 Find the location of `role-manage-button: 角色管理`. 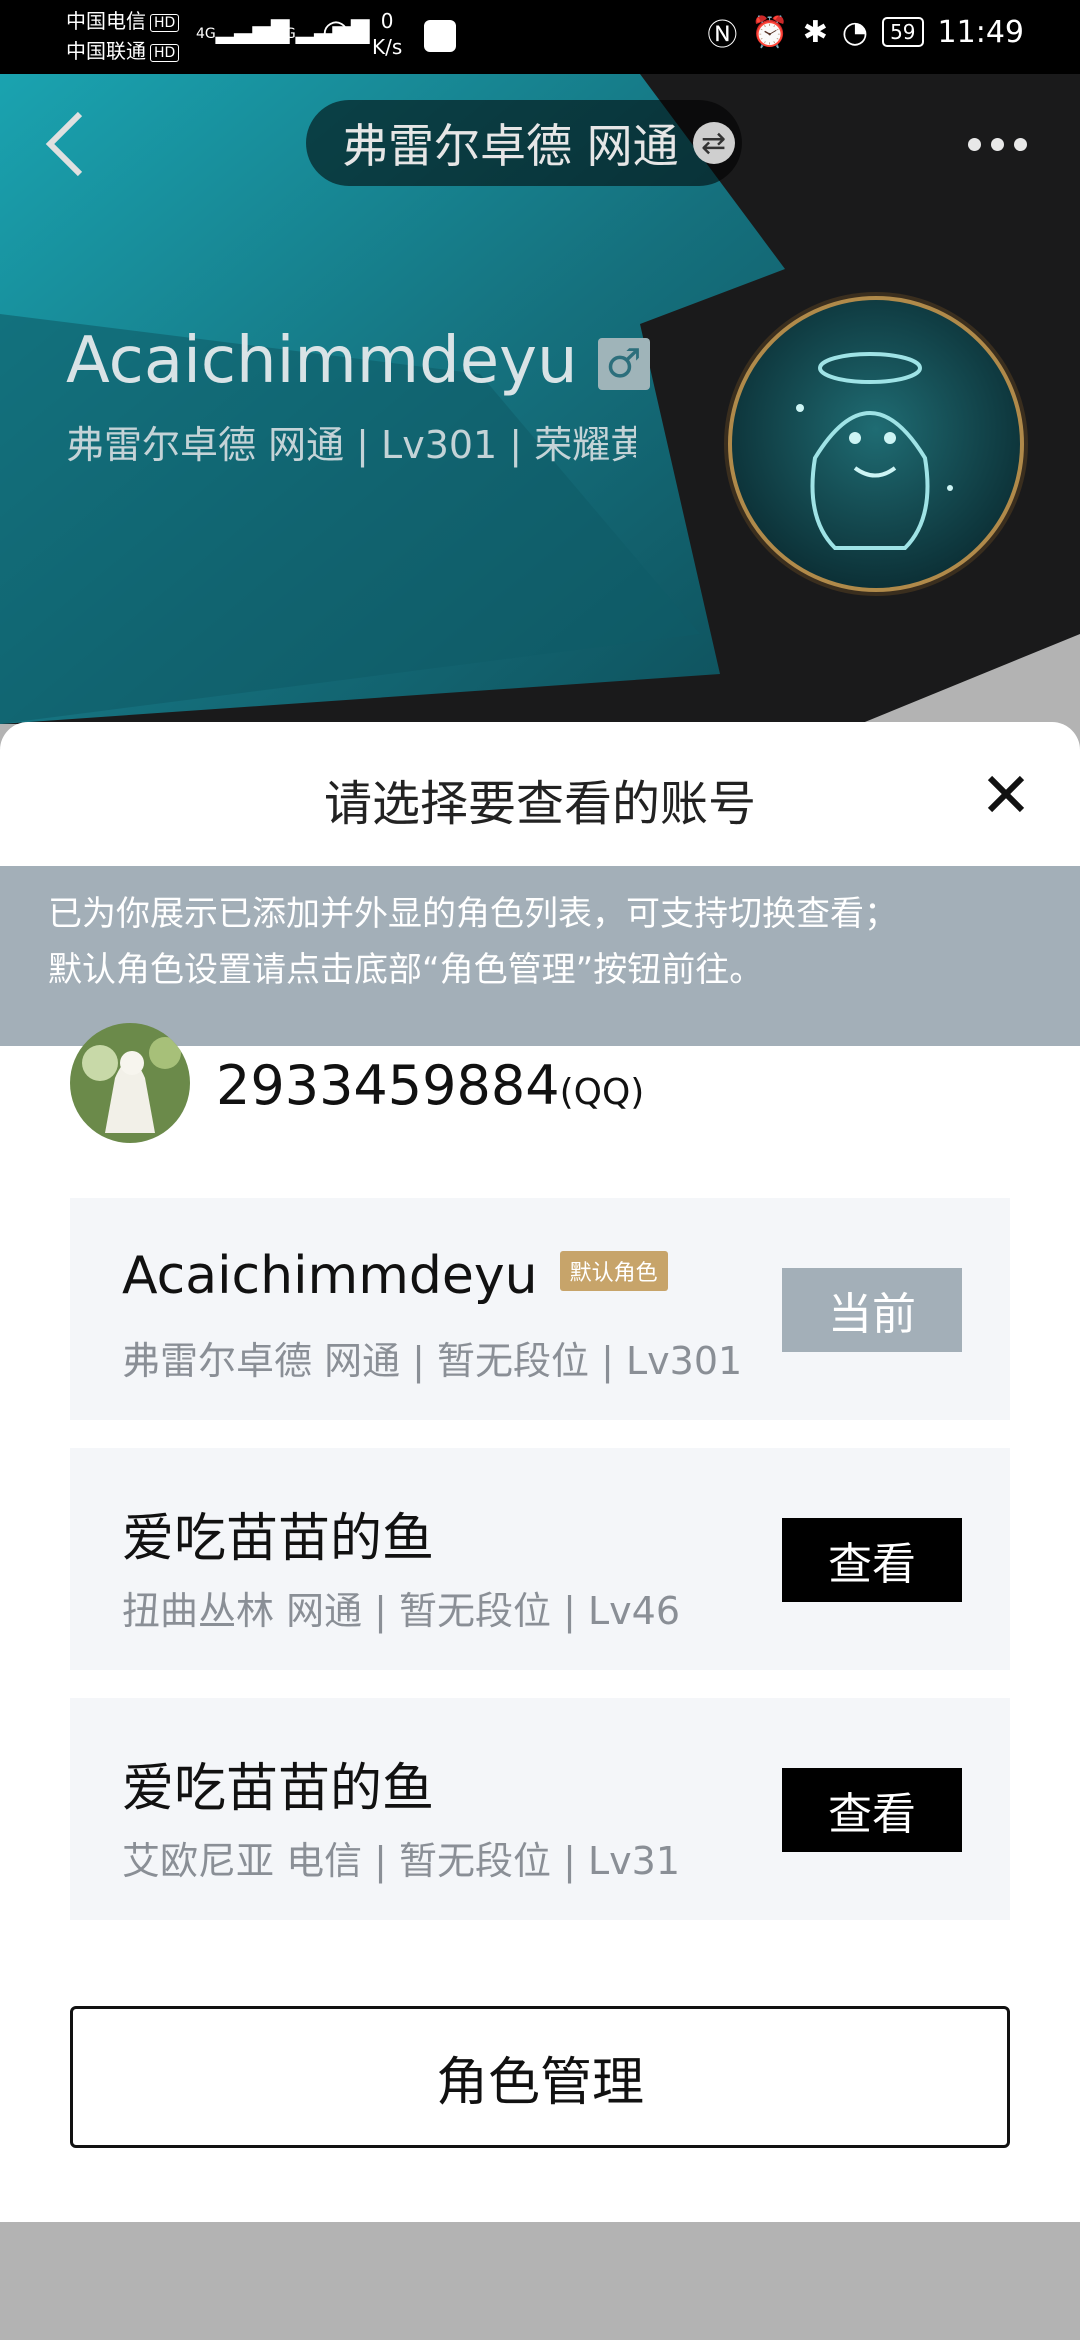

role-manage-button: 角色管理 is located at coordinates (540, 2077).